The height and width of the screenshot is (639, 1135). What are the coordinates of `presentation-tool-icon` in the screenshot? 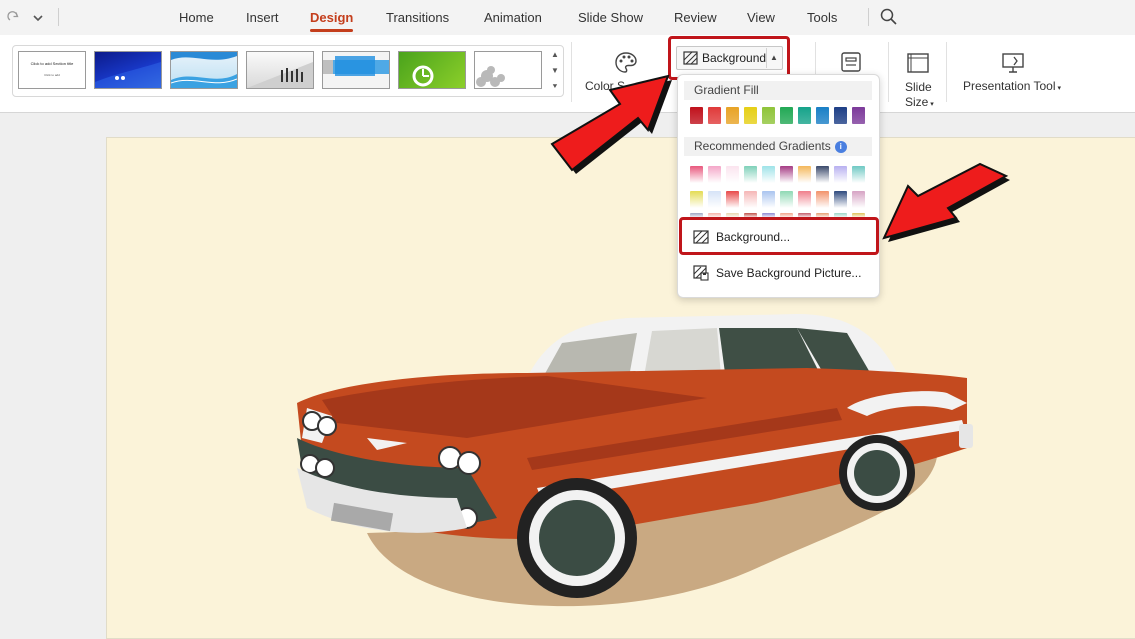 It's located at (1013, 63).